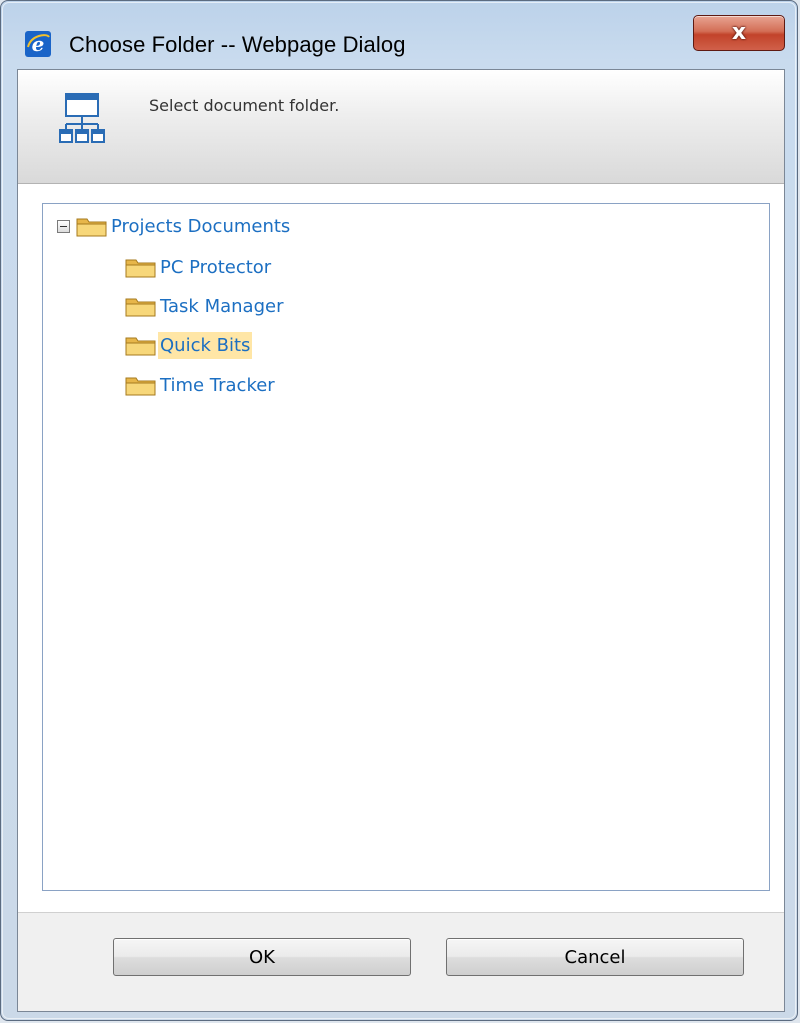 The image size is (800, 1023). What do you see at coordinates (200, 226) in the screenshot?
I see `tree-label-root: Projects Documents` at bounding box center [200, 226].